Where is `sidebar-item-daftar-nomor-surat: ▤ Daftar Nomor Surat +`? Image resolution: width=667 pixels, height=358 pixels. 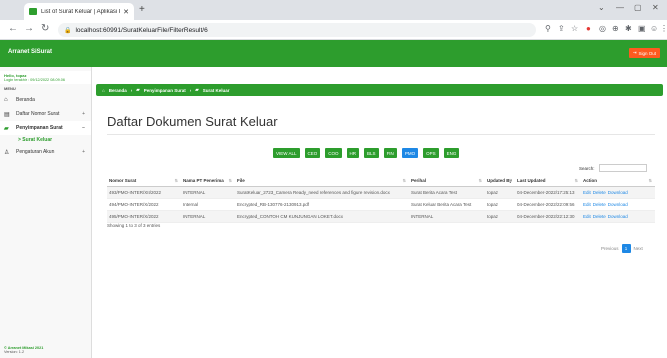
sidebar-item-daftar-nomor-surat: ▤ Daftar Nomor Surat + is located at coordinates (45, 114).